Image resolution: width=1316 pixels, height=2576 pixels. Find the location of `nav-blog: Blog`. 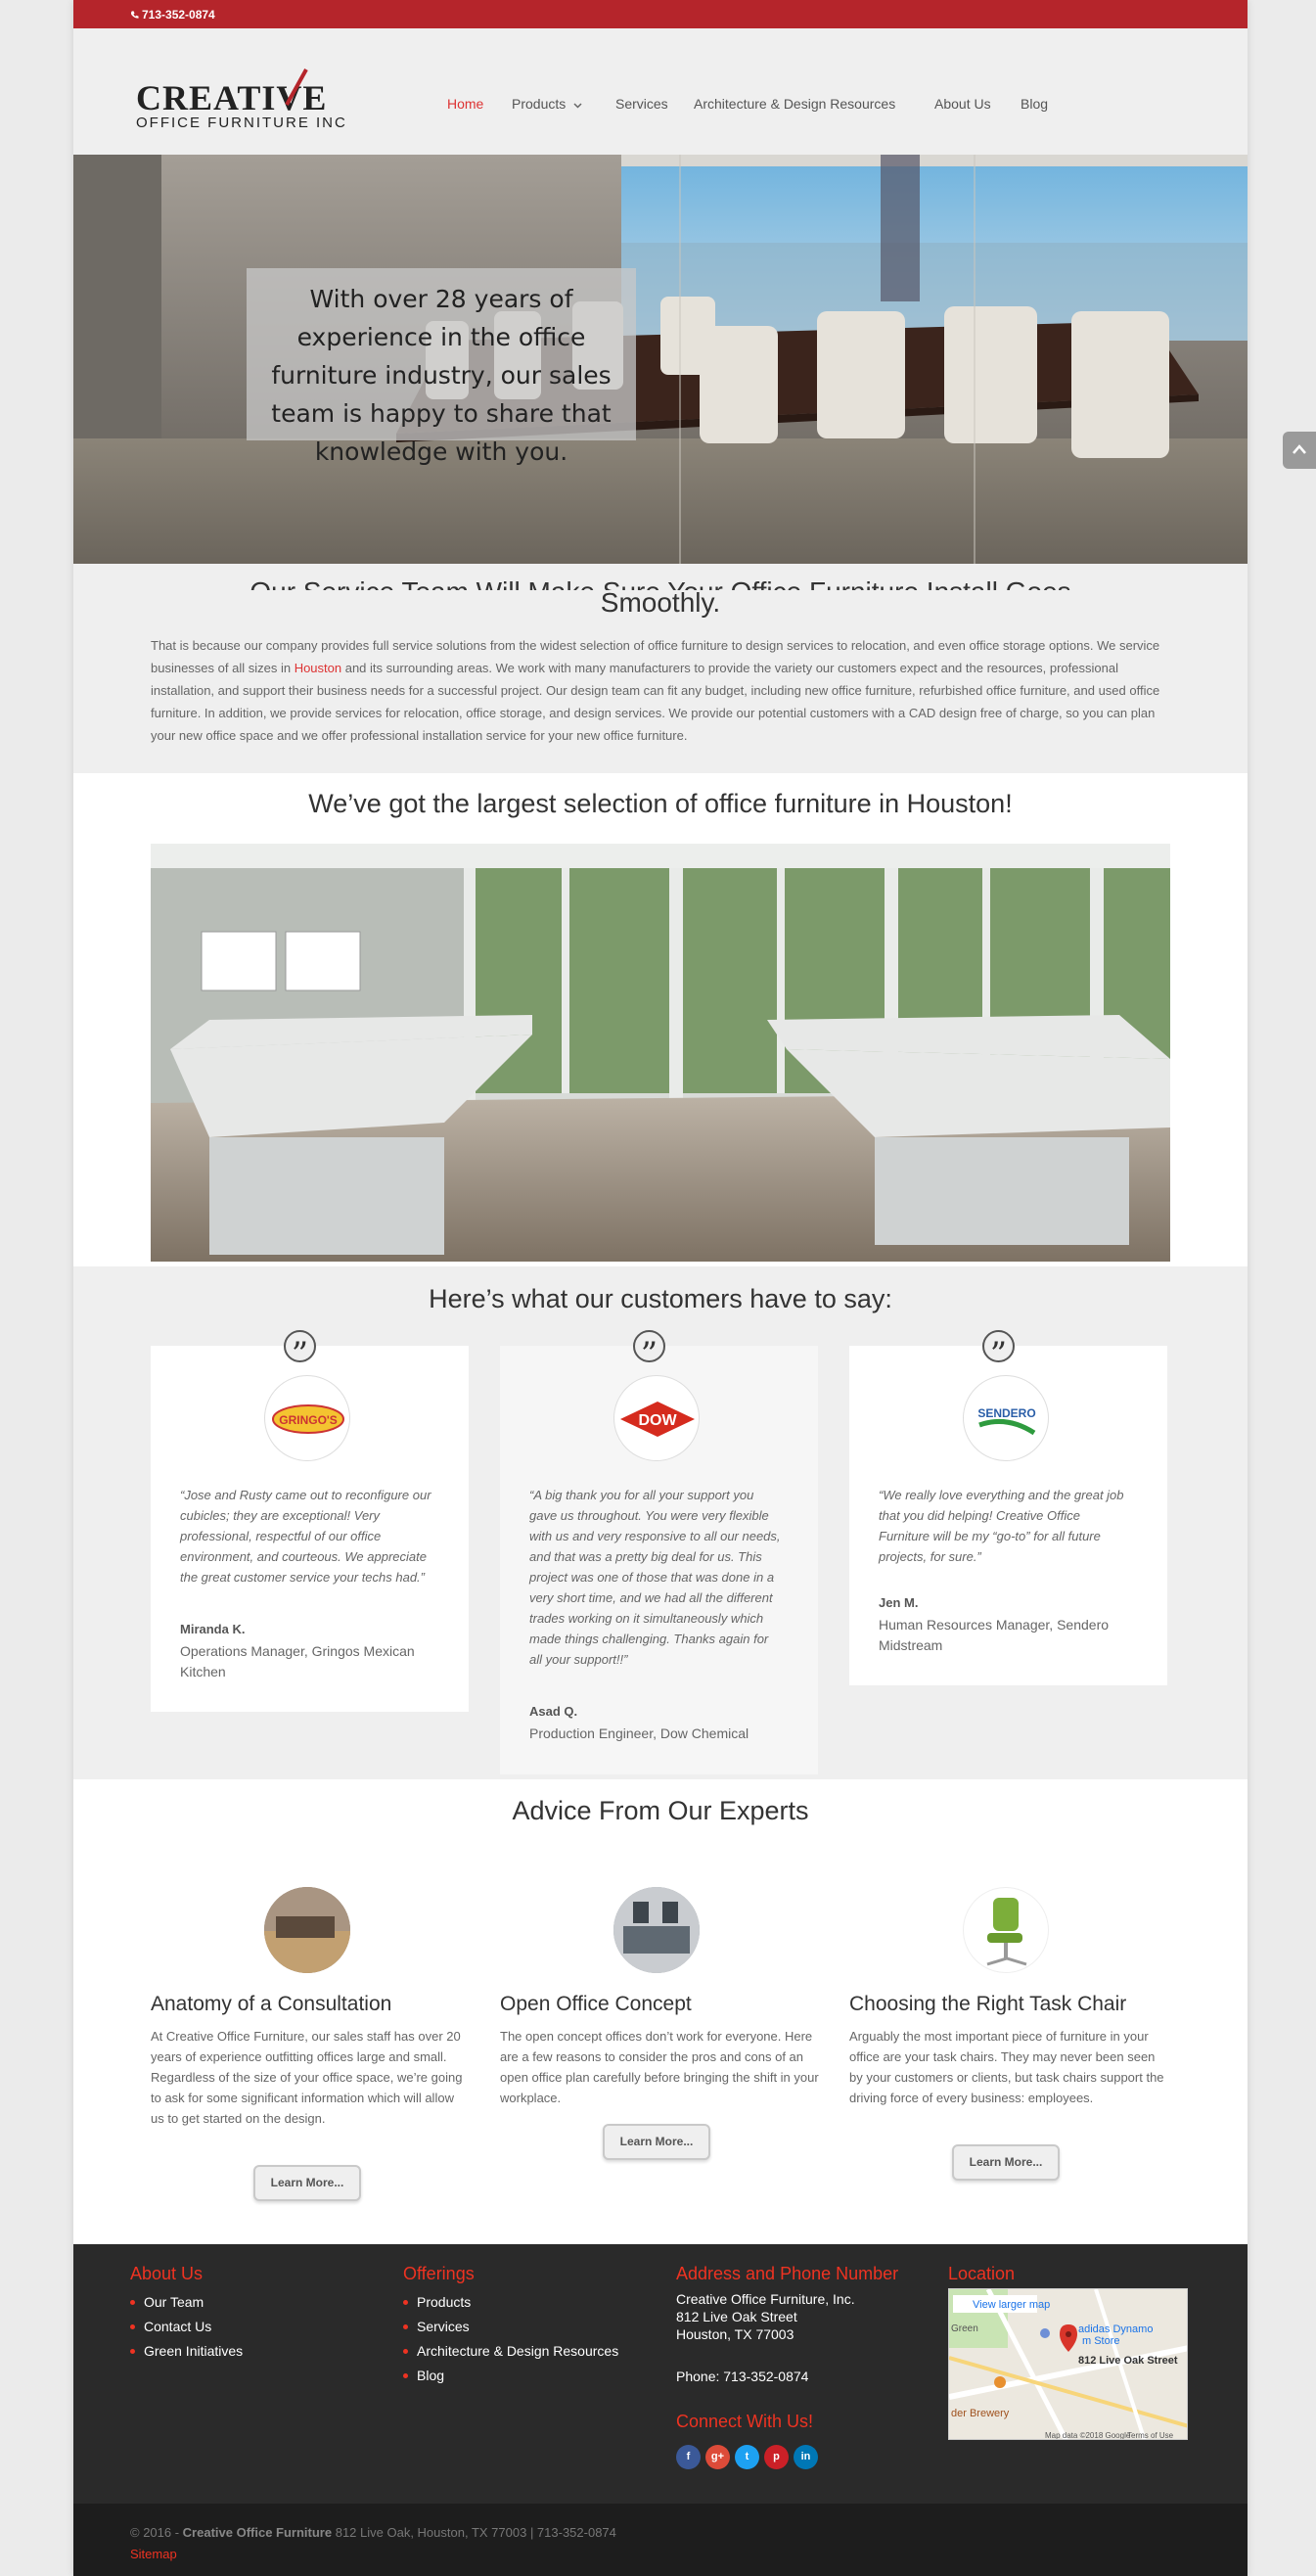

nav-blog: Blog is located at coordinates (1034, 104).